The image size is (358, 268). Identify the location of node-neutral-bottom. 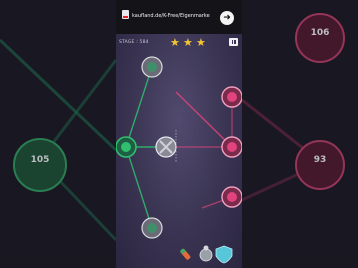
(152, 228).